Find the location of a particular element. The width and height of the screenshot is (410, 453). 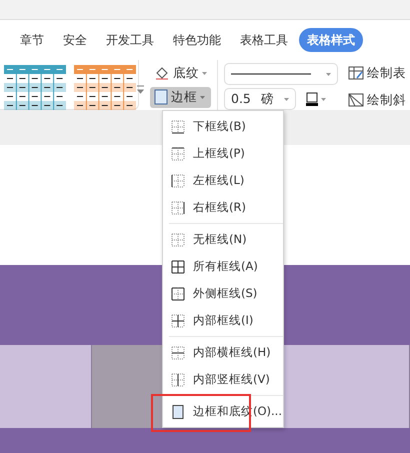

menu-item: 上框线(P) is located at coordinates (223, 153).